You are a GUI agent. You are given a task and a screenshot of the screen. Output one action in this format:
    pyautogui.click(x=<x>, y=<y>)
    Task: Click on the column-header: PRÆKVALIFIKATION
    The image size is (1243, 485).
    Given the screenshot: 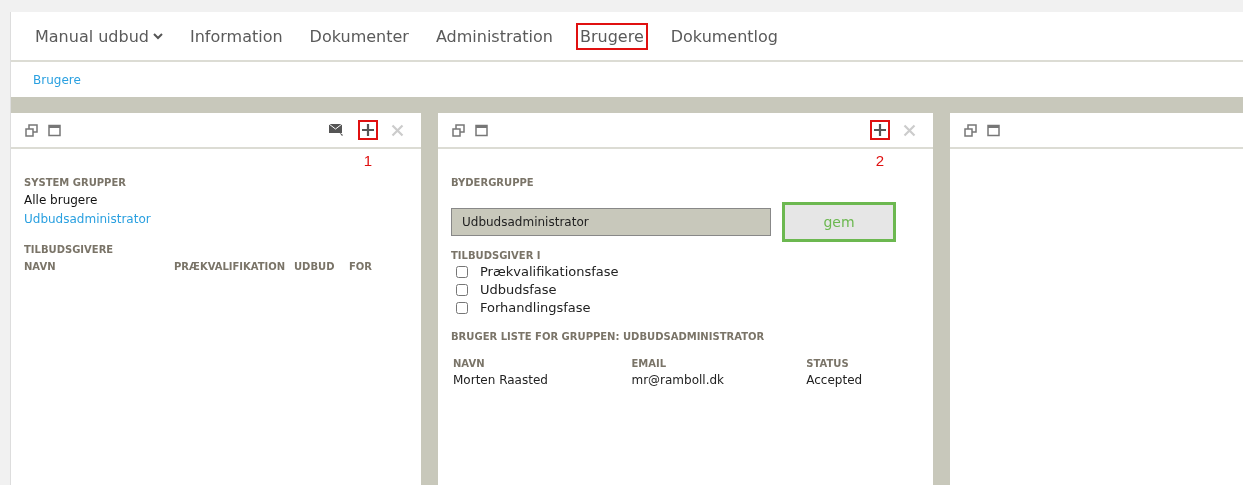 What is the action you would take?
    pyautogui.click(x=230, y=266)
    